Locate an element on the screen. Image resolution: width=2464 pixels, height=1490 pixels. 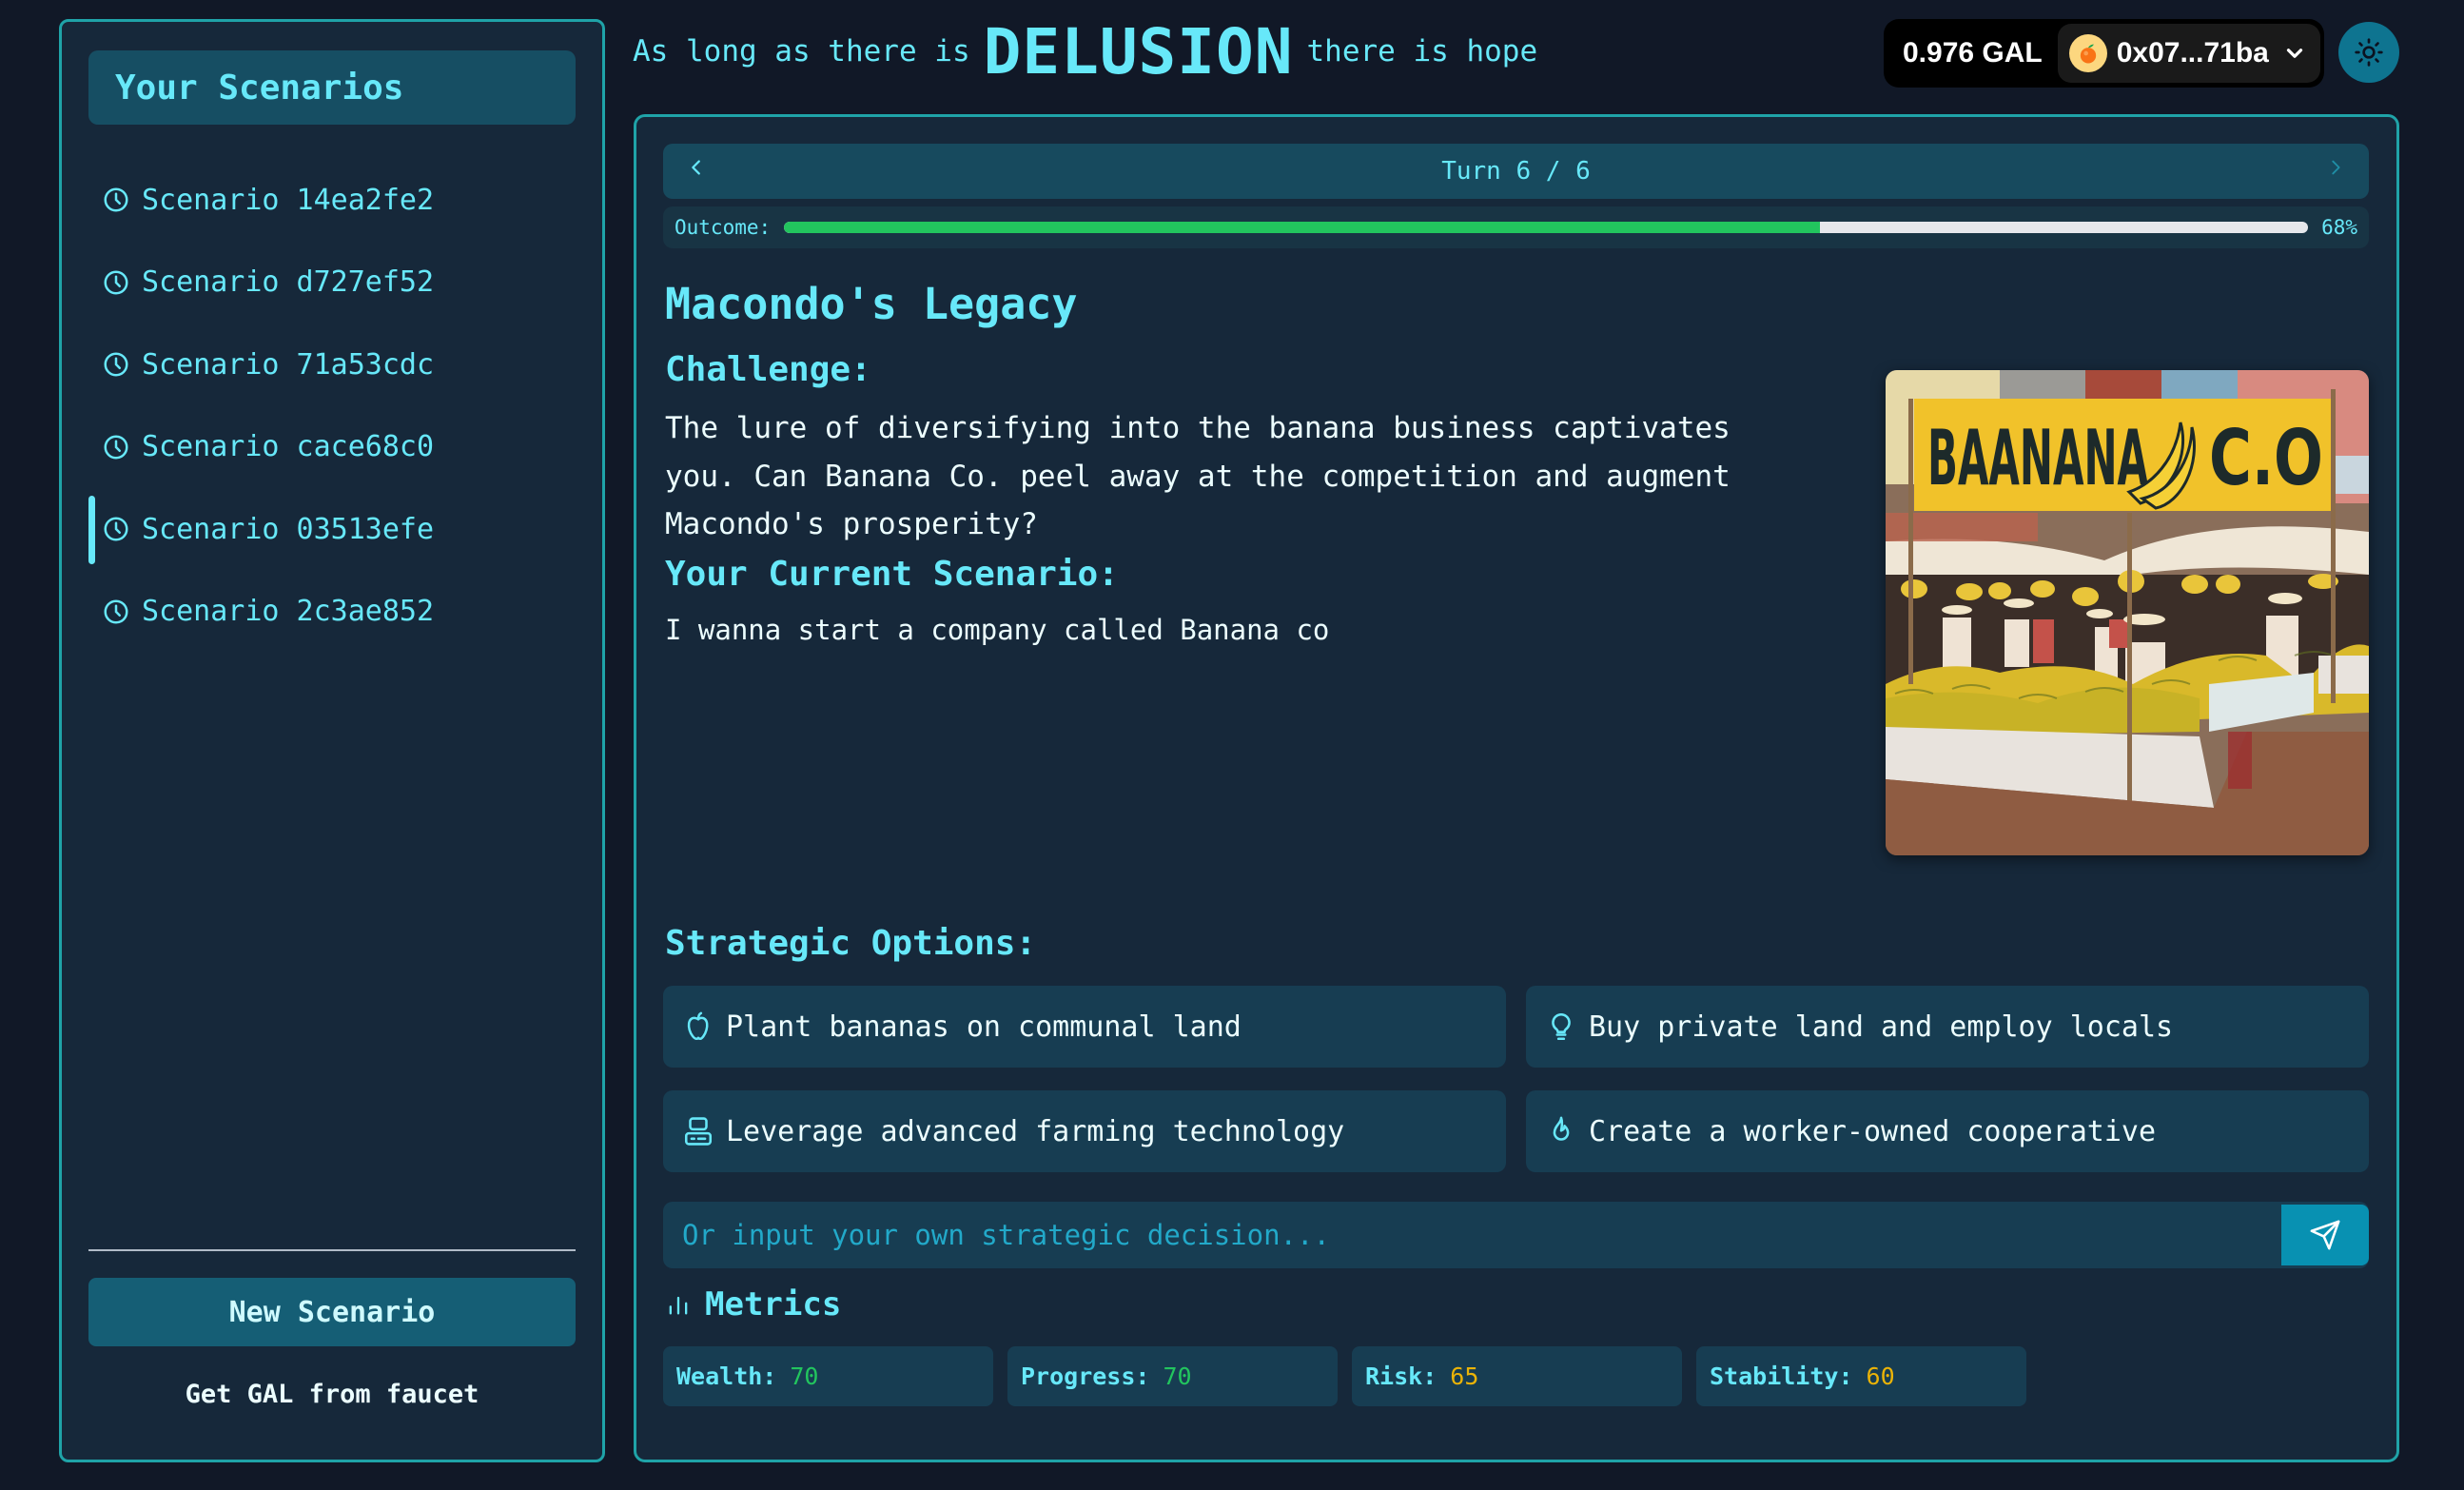
wallet-address: 0x07...71ba is located at coordinates (2192, 53).